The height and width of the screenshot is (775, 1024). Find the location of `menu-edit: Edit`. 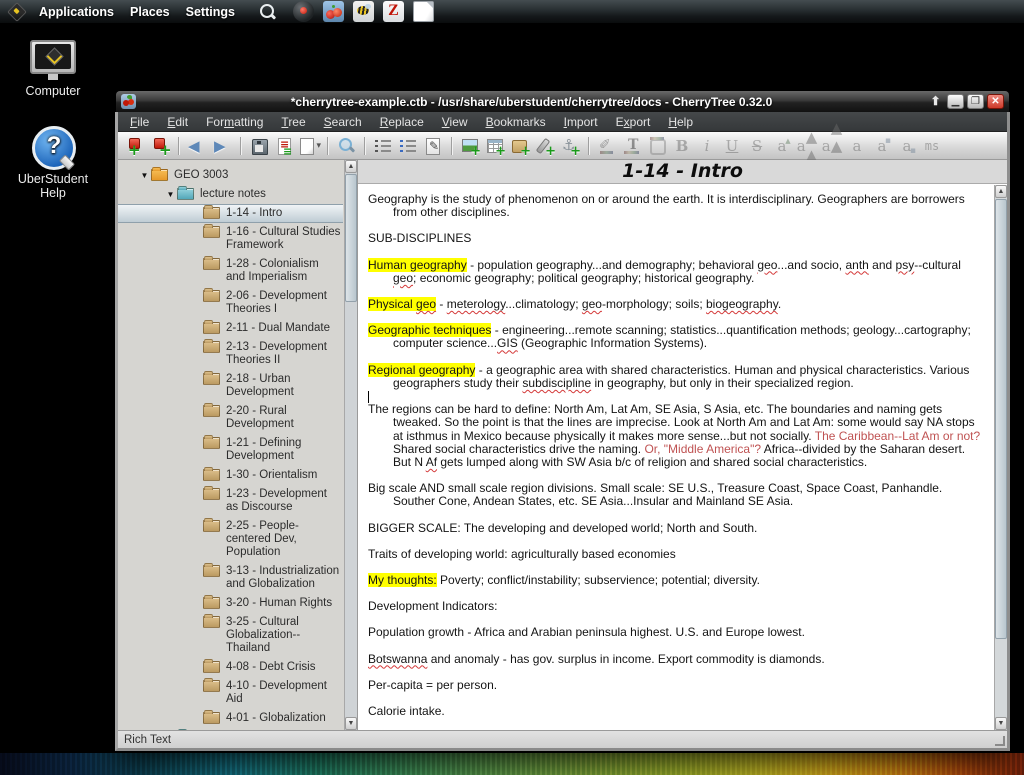

menu-edit: Edit is located at coordinates (177, 122).